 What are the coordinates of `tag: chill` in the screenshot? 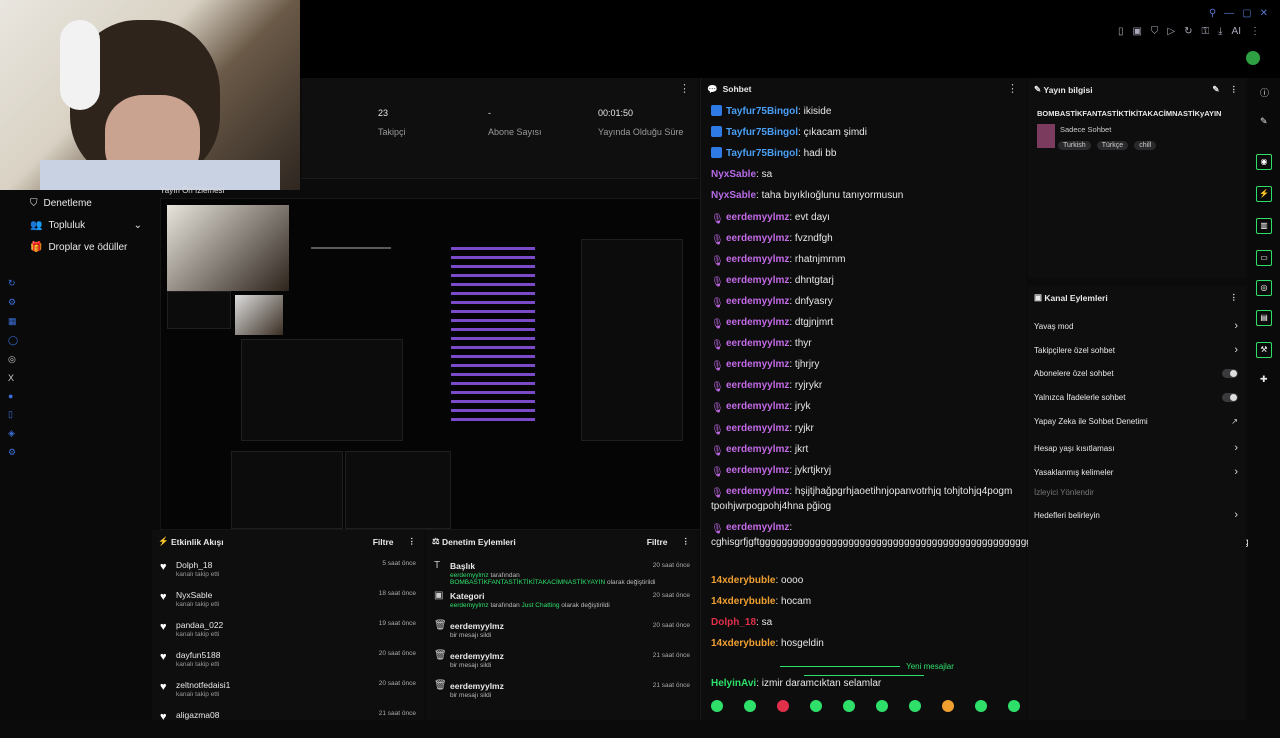 It's located at (1145, 145).